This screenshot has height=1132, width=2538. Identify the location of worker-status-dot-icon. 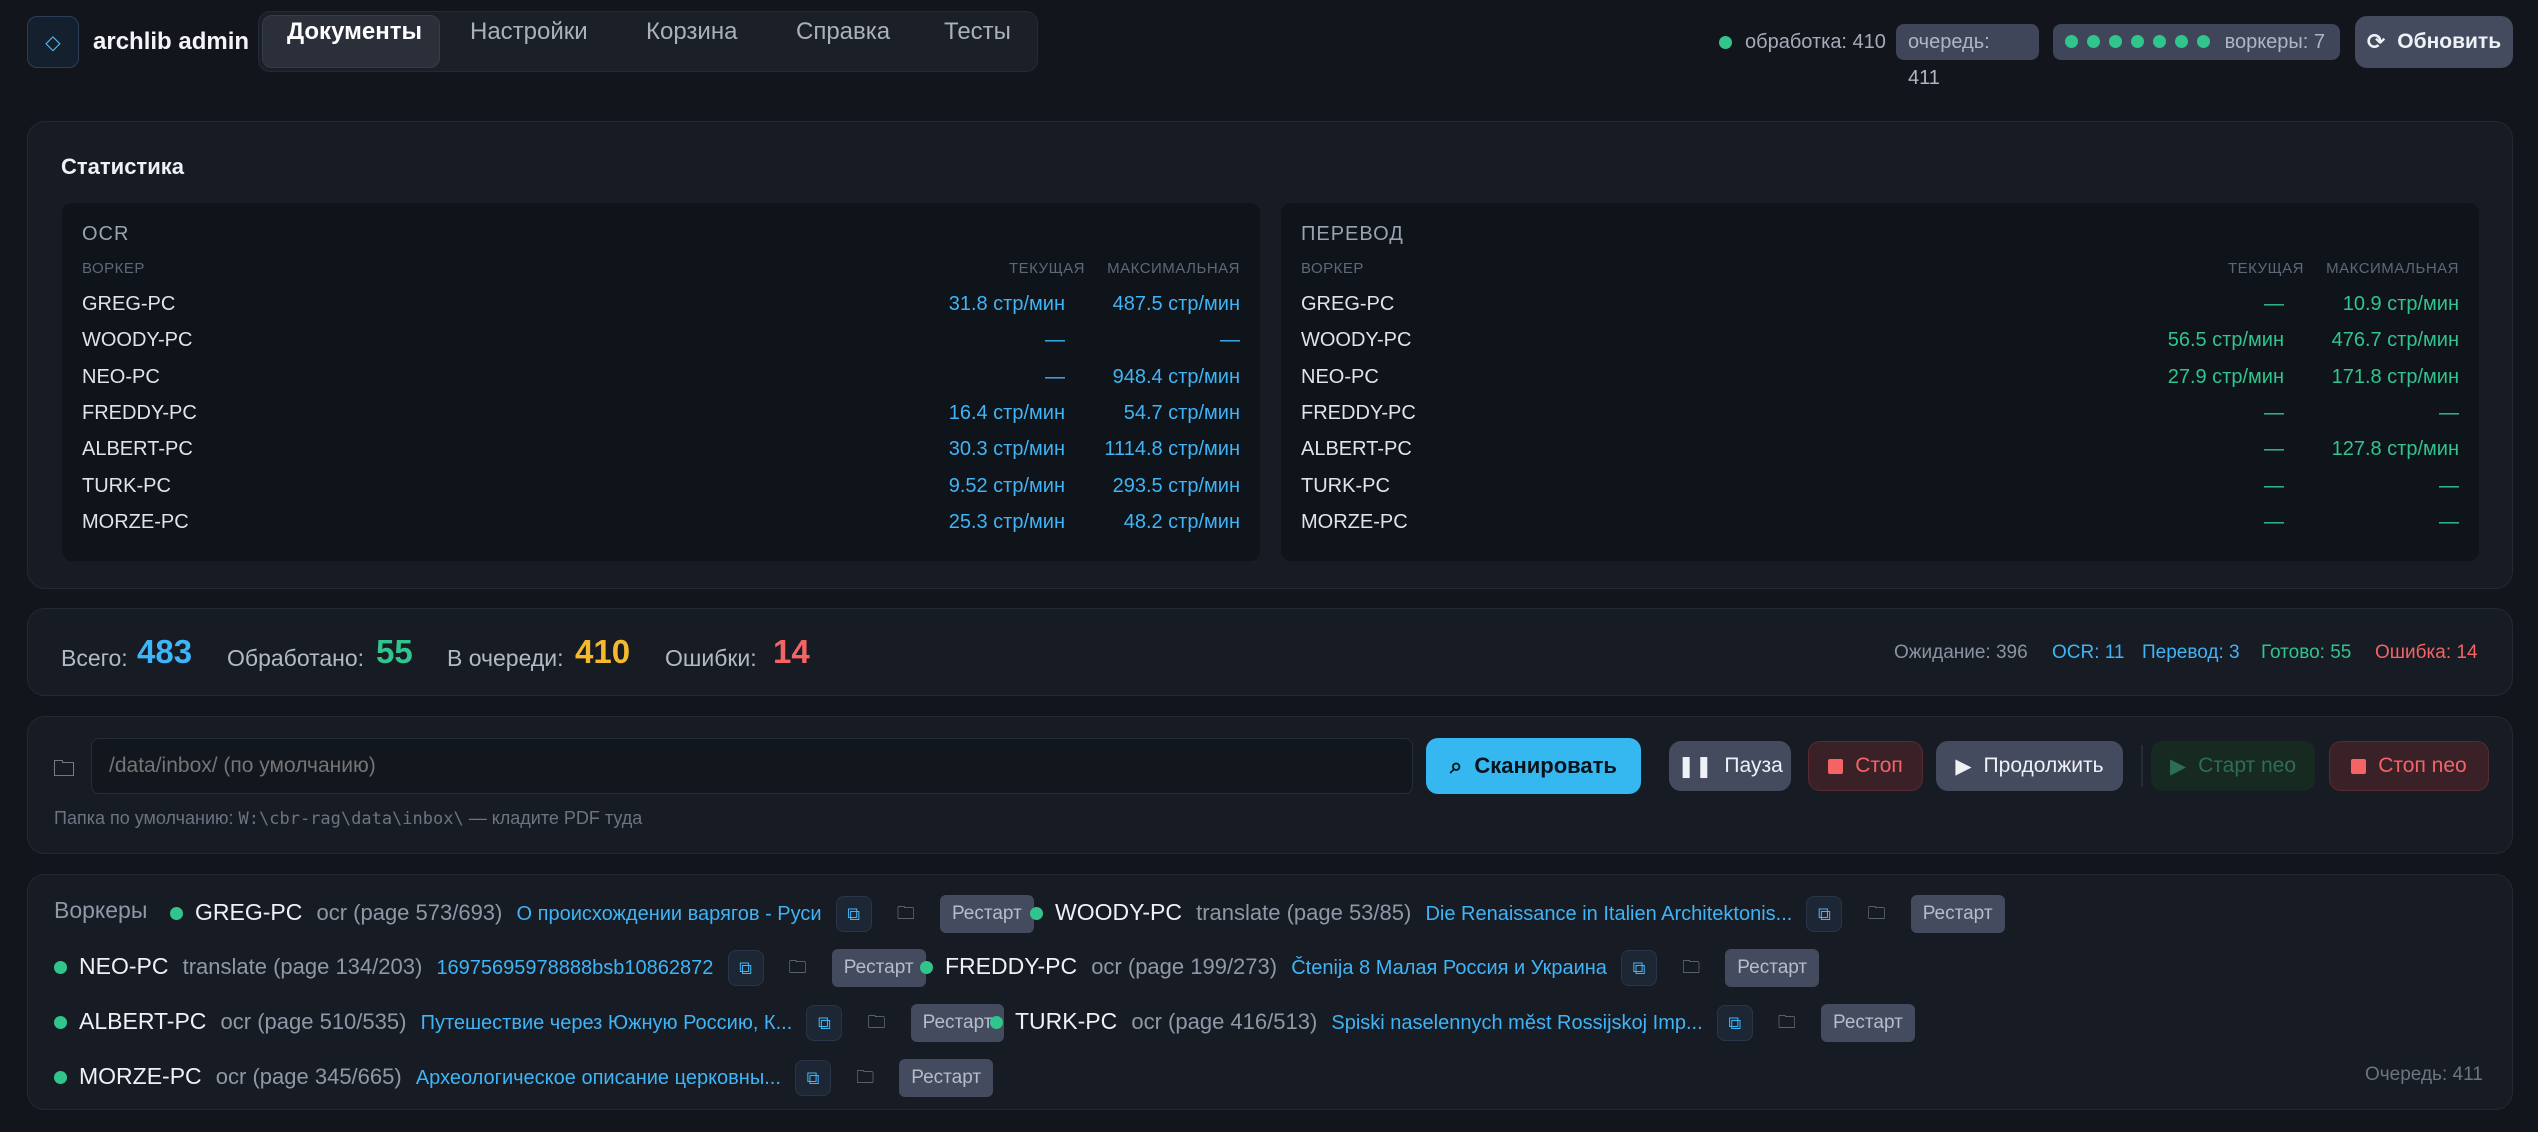
(2093, 41).